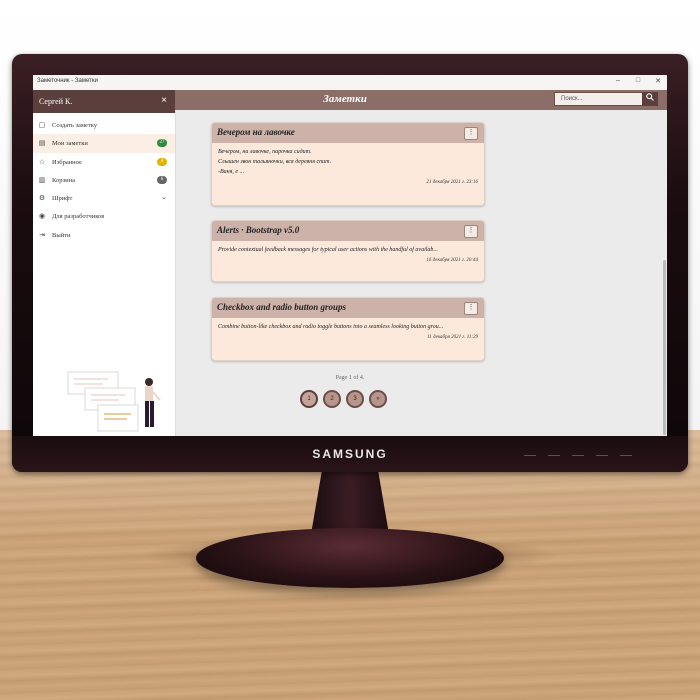 The width and height of the screenshot is (700, 700). Describe the element at coordinates (62, 199) in the screenshot. I see `sidebar-item-label: Шрифт` at that location.